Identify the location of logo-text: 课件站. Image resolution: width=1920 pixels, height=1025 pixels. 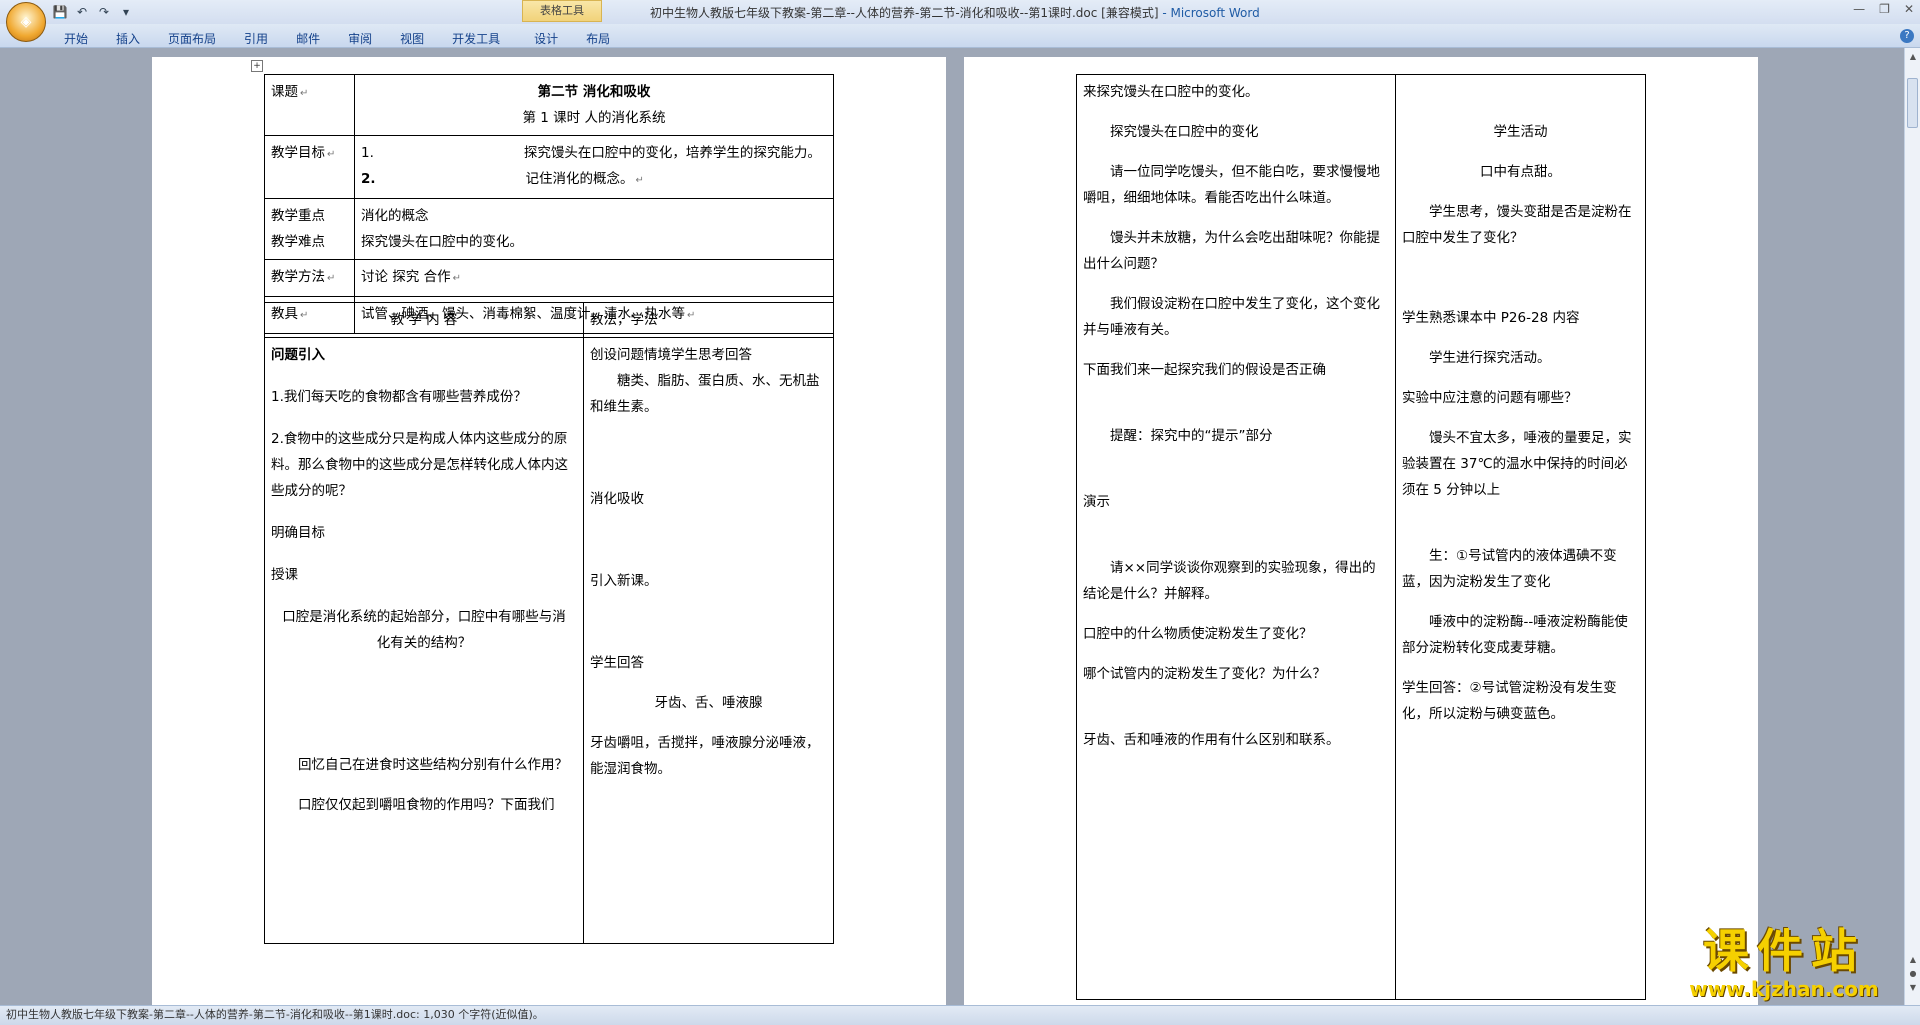
(1784, 951).